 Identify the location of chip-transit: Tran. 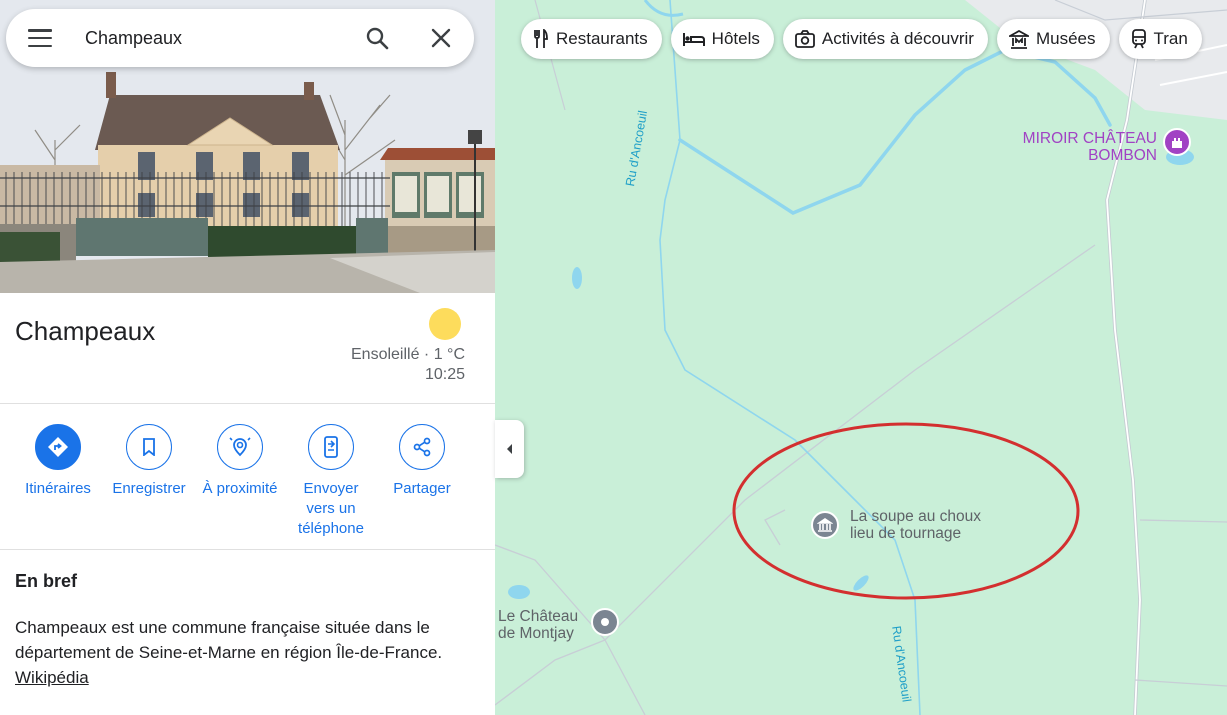
(1160, 39).